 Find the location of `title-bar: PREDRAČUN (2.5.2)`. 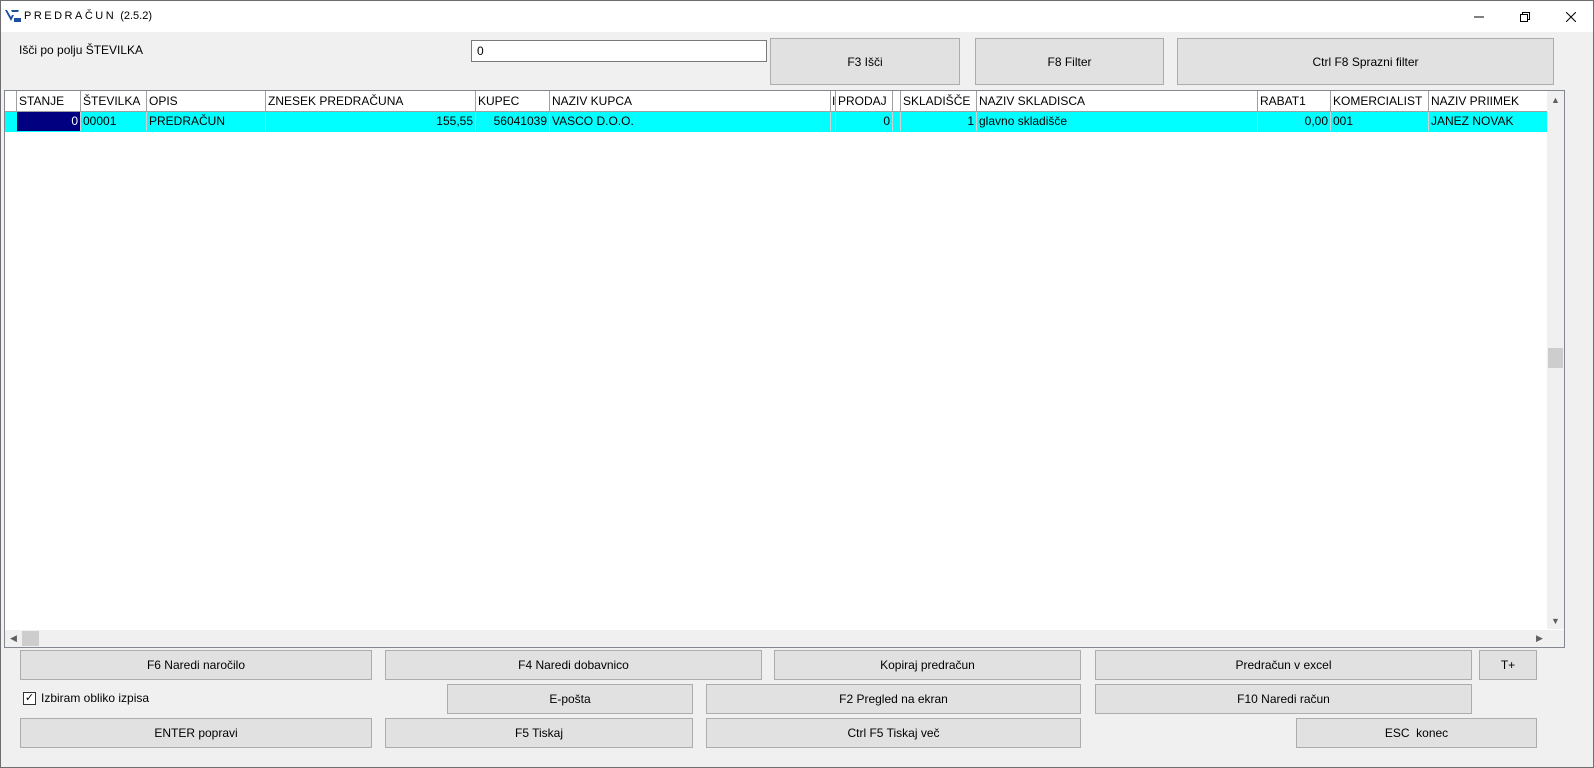

title-bar: PREDRAČUN (2.5.2) is located at coordinates (797, 16).